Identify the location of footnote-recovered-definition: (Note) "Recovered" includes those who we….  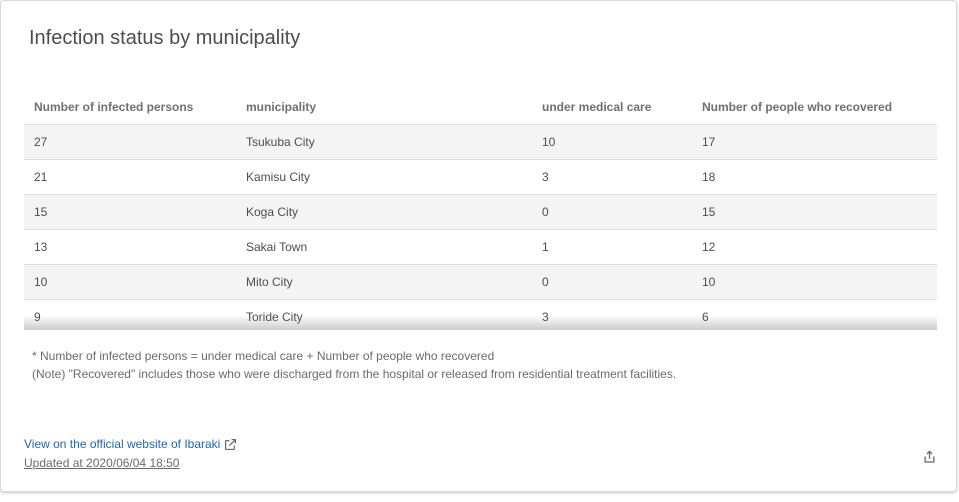
(354, 374).